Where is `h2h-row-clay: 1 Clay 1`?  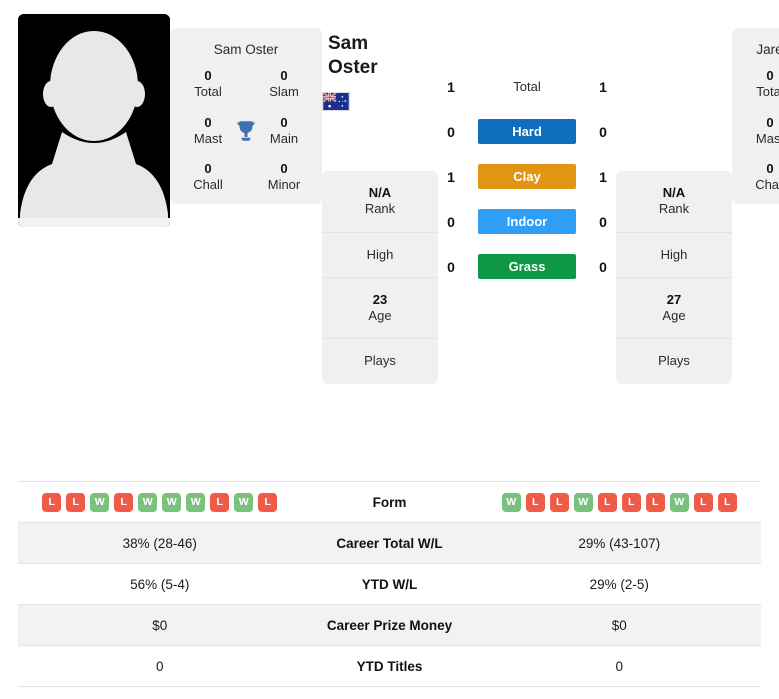
h2h-row-clay: 1 Clay 1 is located at coordinates (527, 176).